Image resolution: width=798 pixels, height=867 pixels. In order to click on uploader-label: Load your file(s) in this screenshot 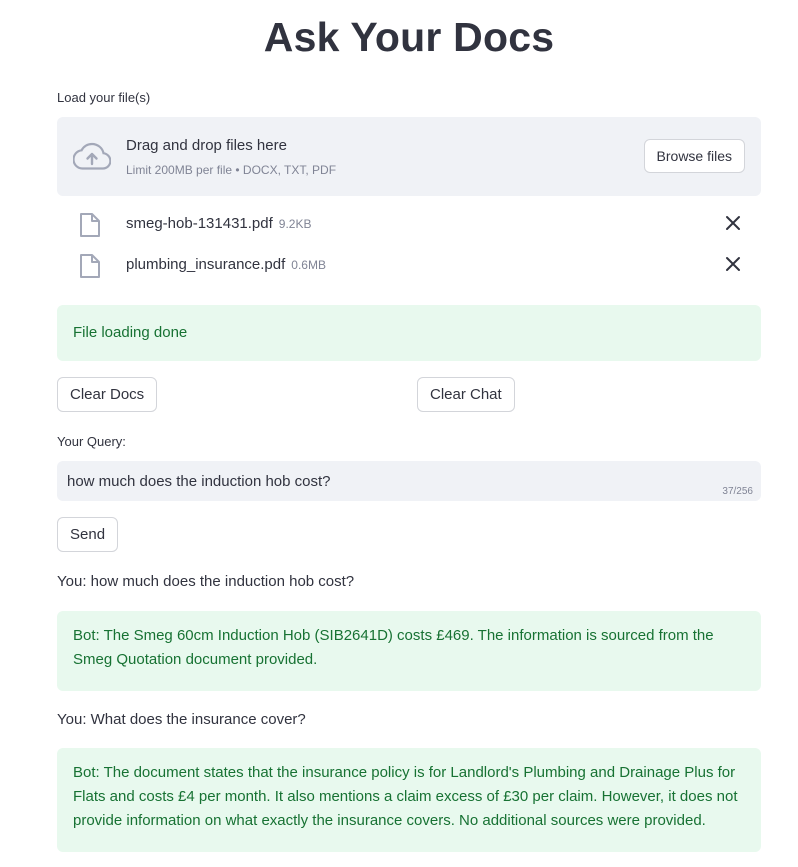, I will do `click(104, 97)`.